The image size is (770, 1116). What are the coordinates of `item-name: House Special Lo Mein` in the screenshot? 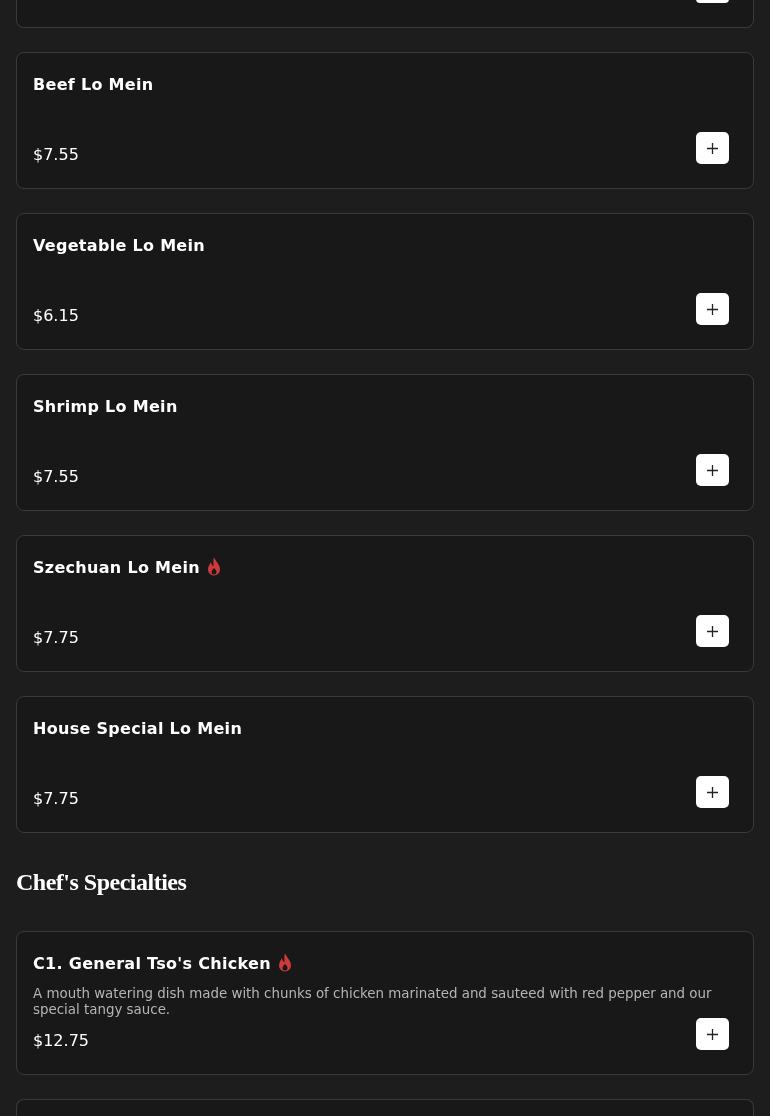 It's located at (138, 728).